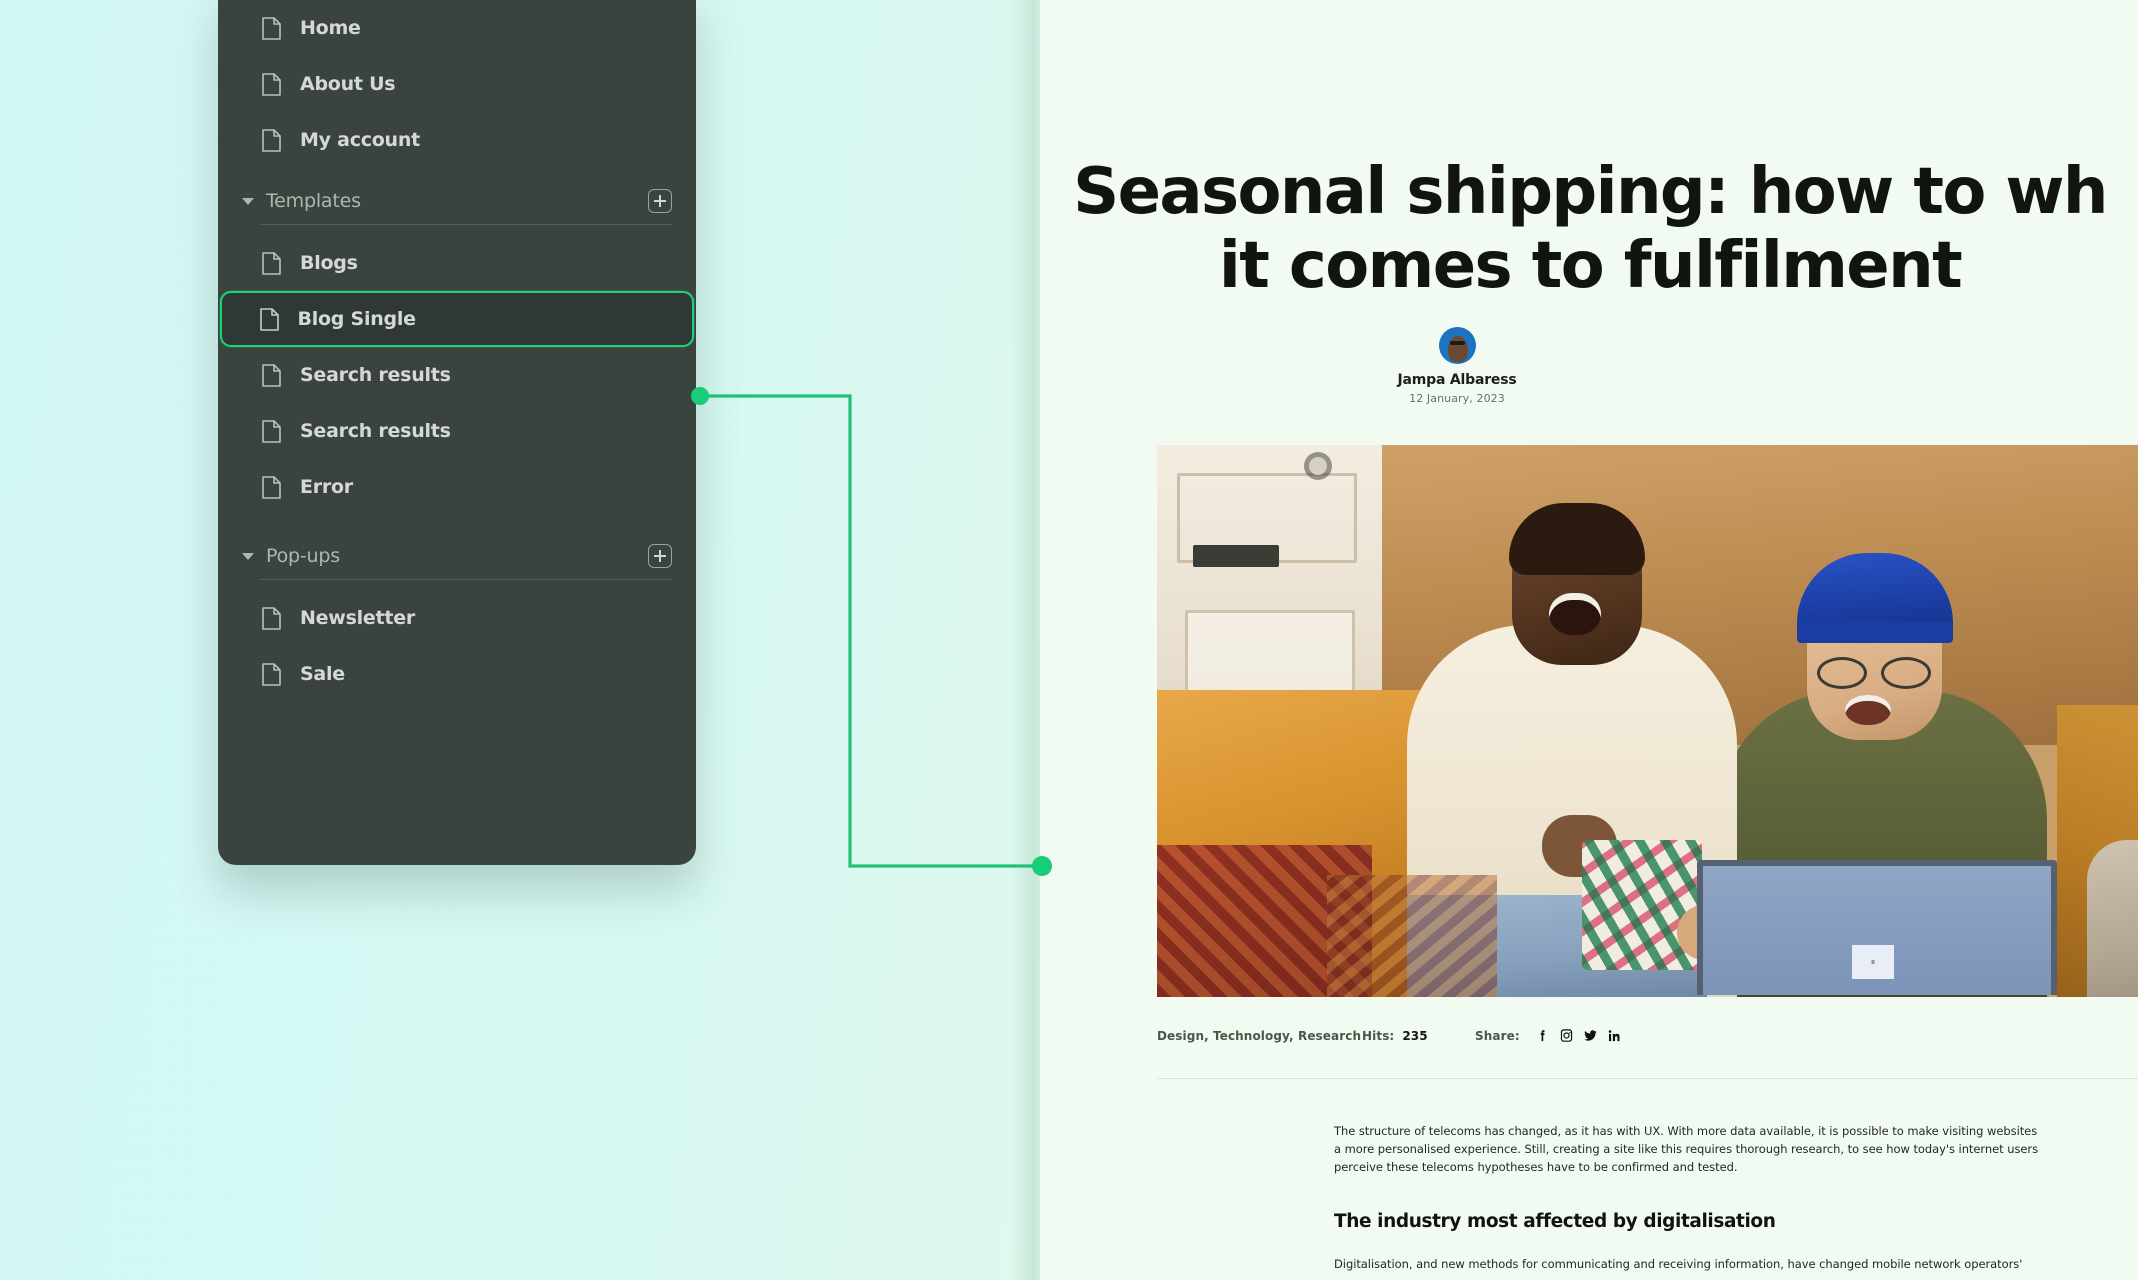 The image size is (2138, 1280). I want to click on sidebar-item-label: My account, so click(360, 140).